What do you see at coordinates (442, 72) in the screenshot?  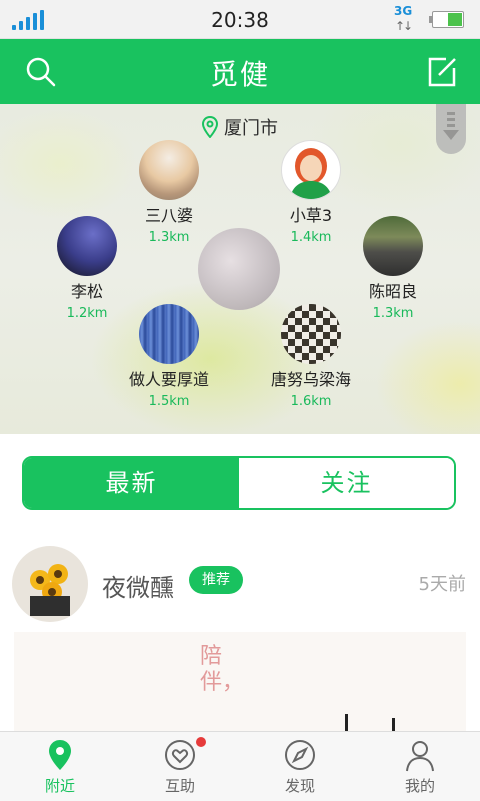 I see `compose-icon` at bounding box center [442, 72].